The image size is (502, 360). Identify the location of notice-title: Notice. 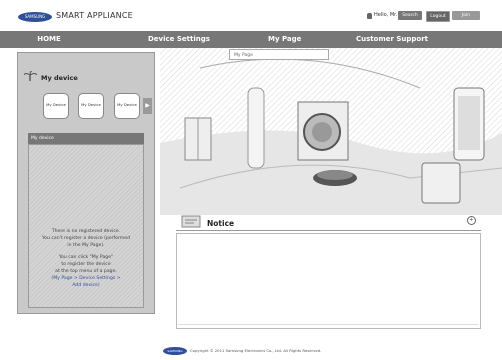
(221, 223).